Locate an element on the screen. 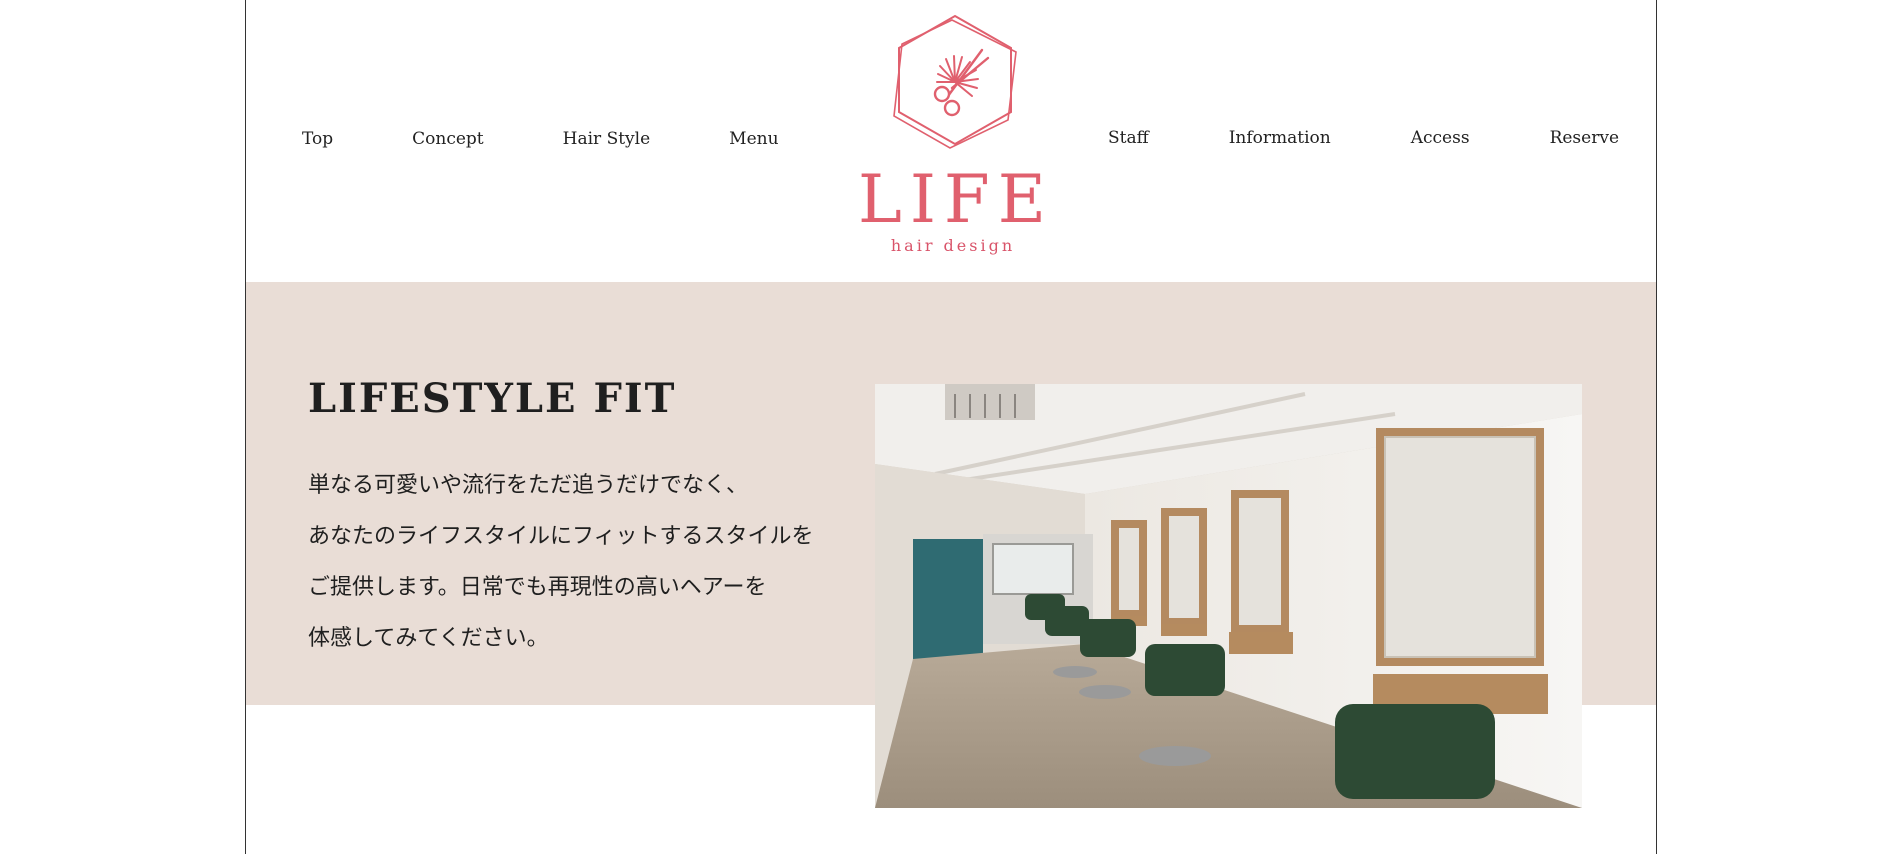 The image size is (1880, 854). nav-concept: Concept is located at coordinates (448, 139).